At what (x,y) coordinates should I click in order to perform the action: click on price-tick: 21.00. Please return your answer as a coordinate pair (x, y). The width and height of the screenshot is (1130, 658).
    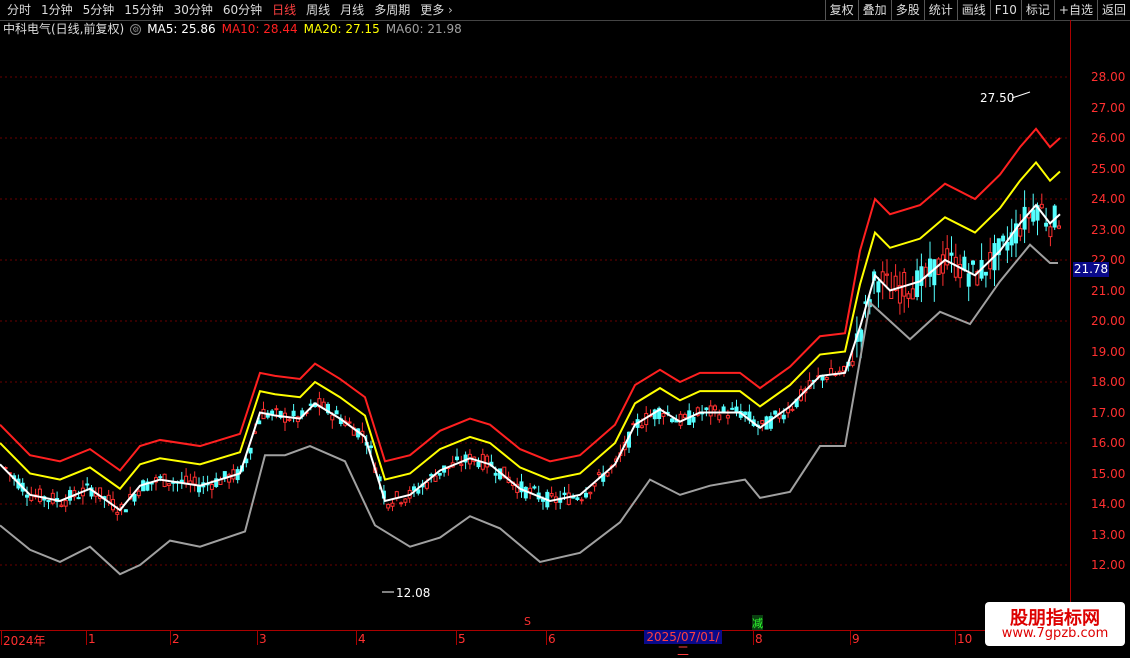
    Looking at the image, I should click on (1108, 290).